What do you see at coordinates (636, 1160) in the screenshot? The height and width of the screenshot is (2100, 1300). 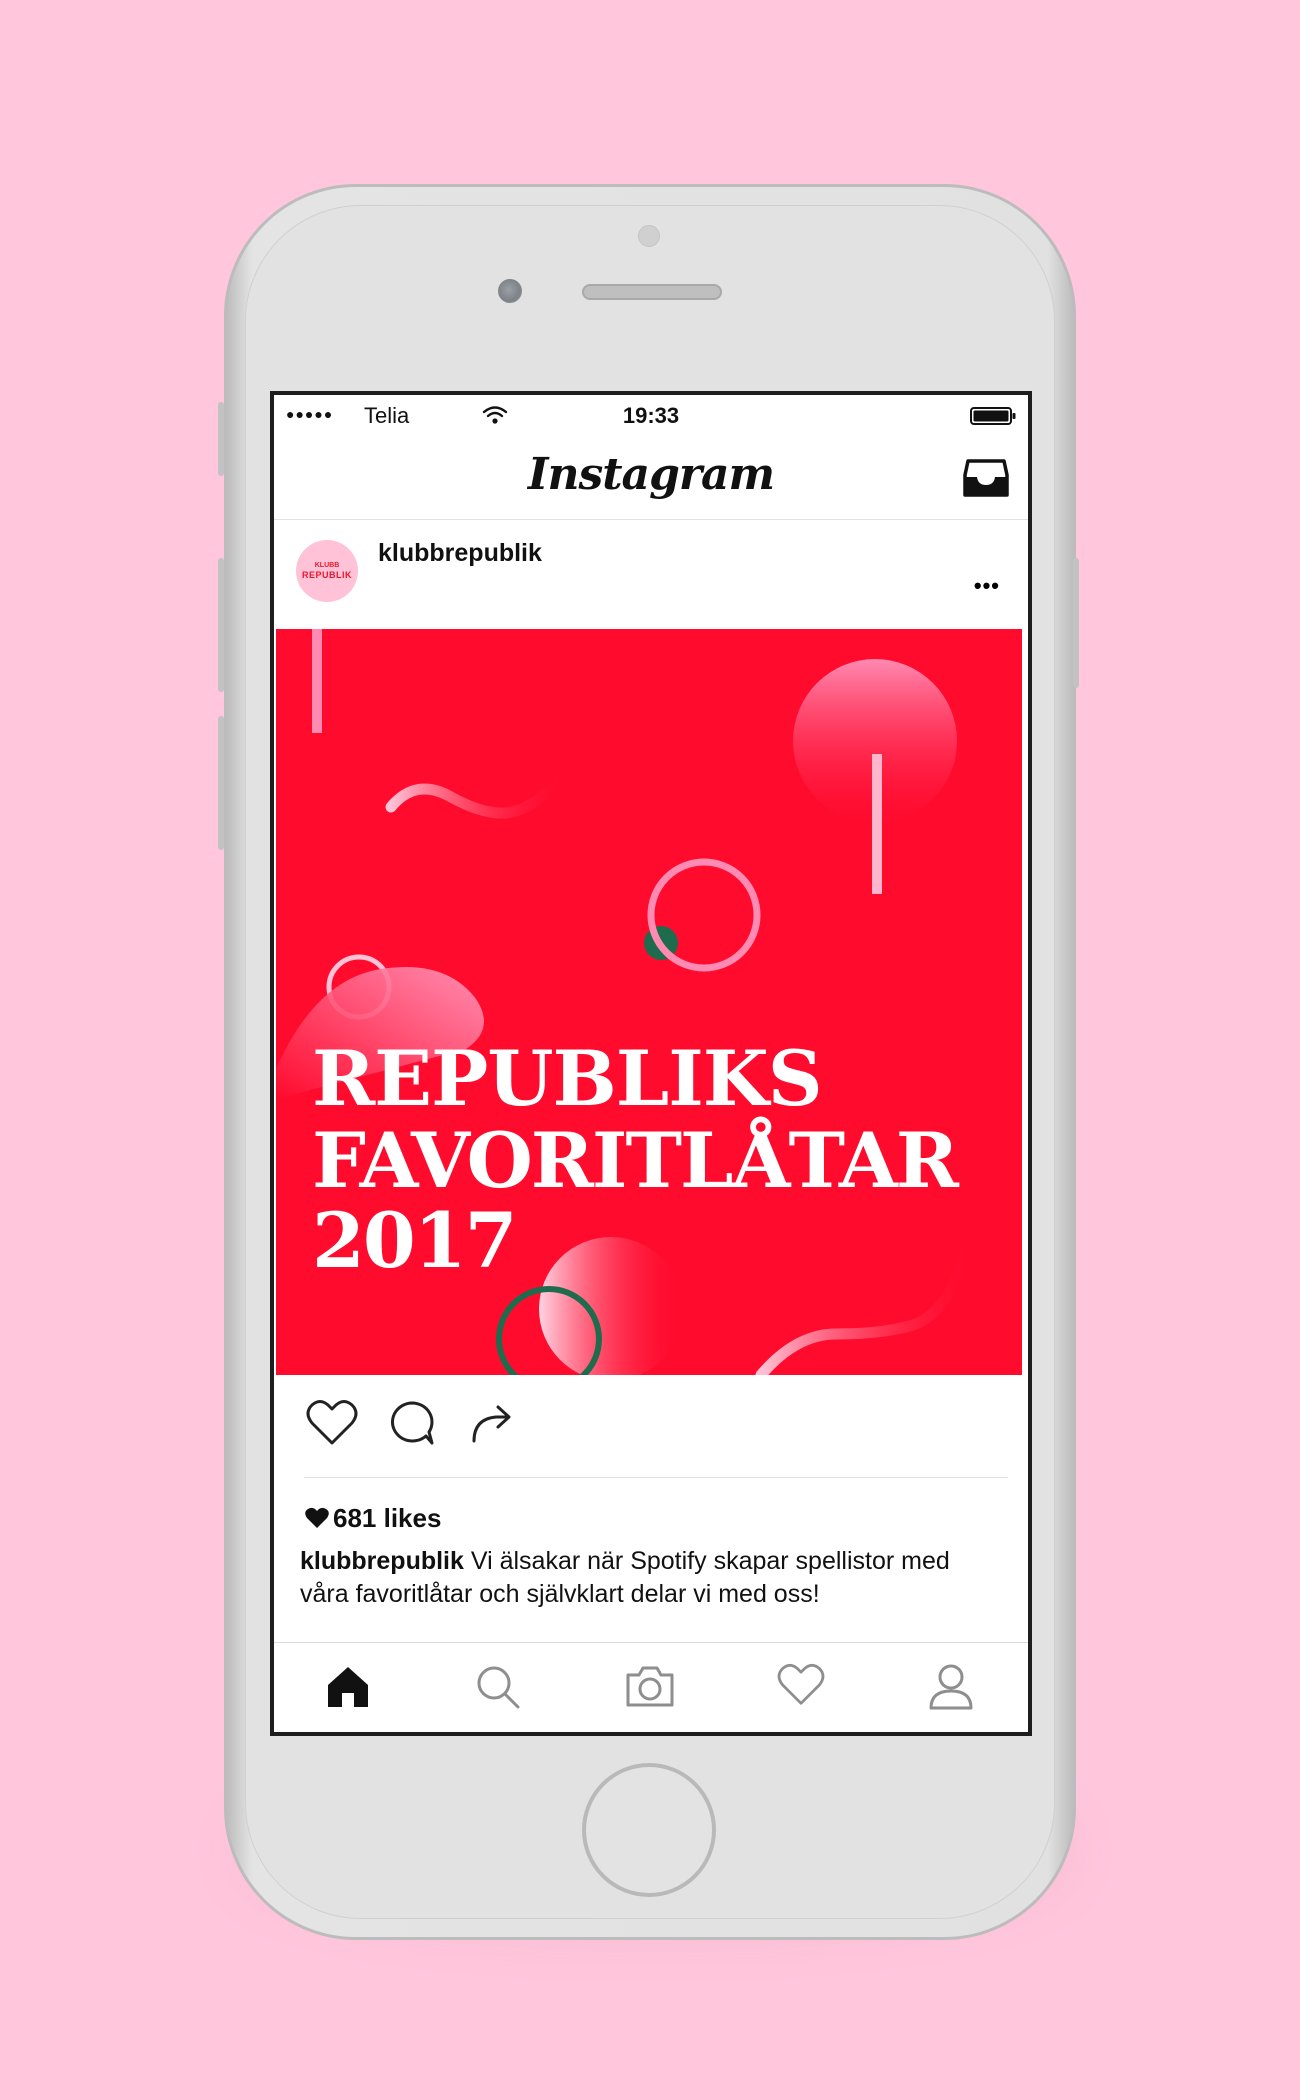 I see `image-title-line2: FAVORITLÅTAR` at bounding box center [636, 1160].